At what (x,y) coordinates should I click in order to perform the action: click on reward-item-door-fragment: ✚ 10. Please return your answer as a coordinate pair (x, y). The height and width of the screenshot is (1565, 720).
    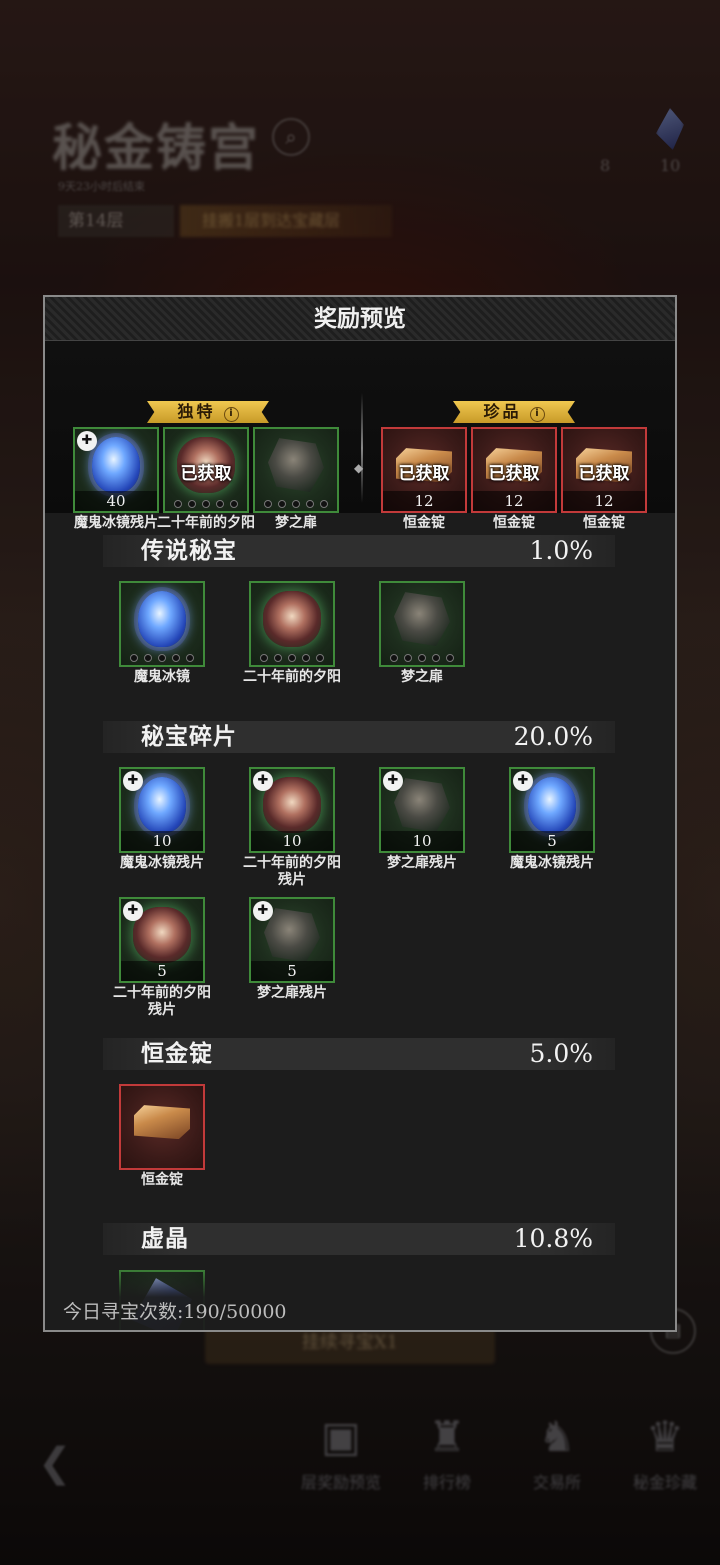
    Looking at the image, I should click on (422, 810).